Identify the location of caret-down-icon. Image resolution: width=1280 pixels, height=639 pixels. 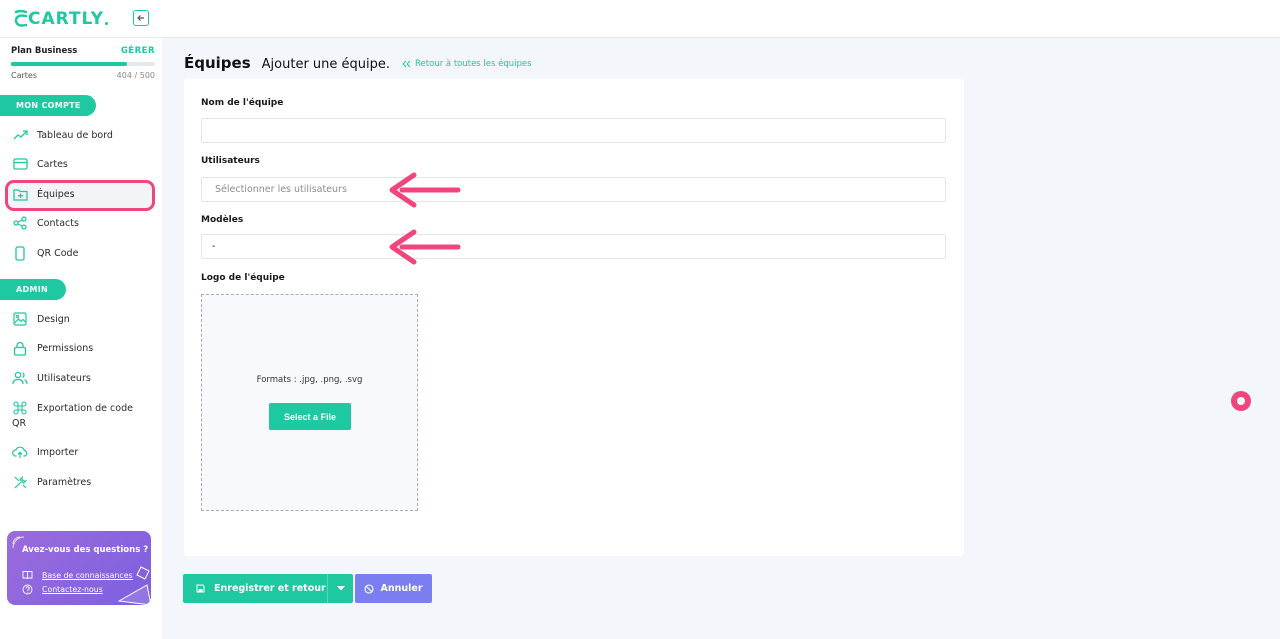
(340, 588).